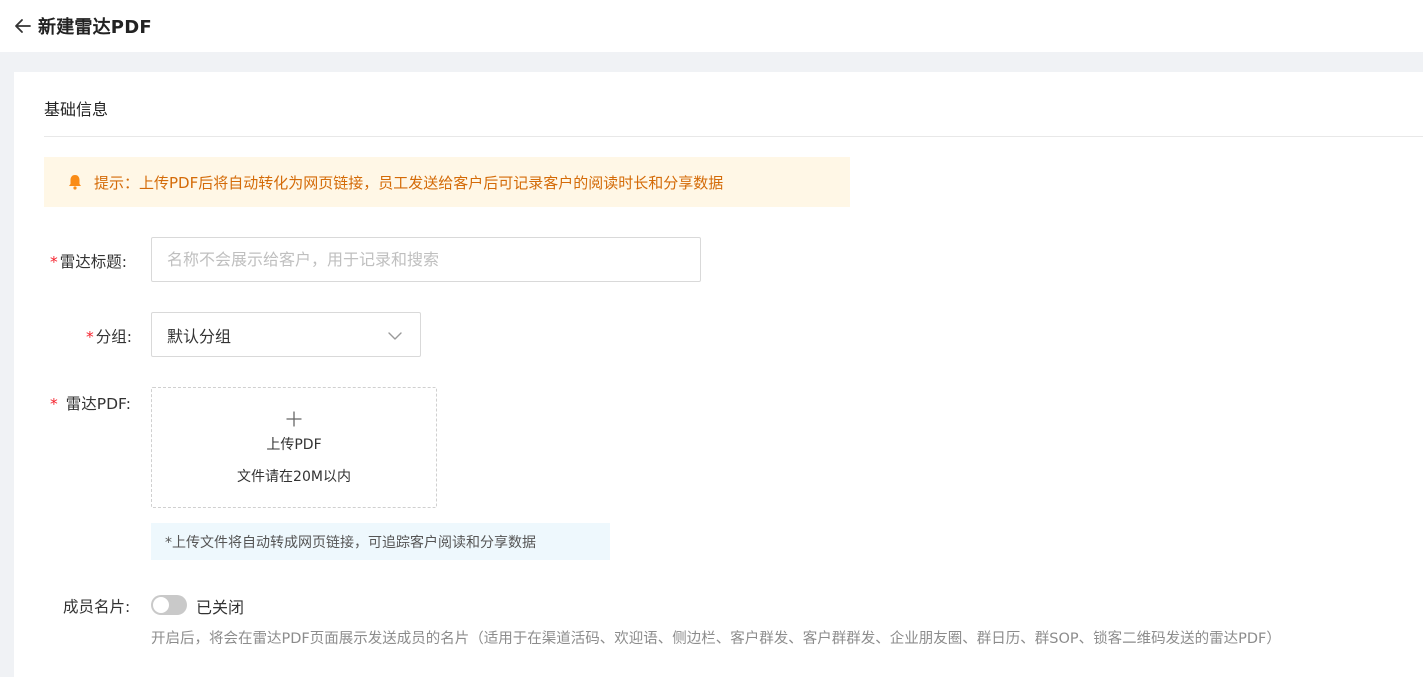  What do you see at coordinates (23, 26) in the screenshot?
I see `arrow-left-icon` at bounding box center [23, 26].